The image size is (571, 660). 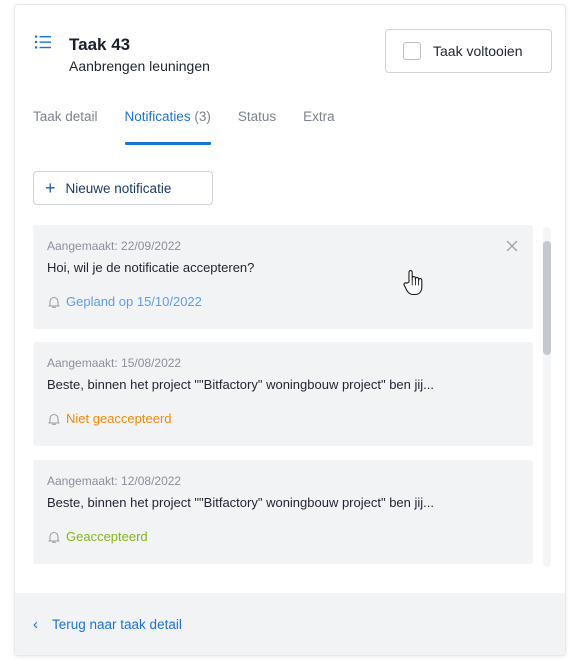 What do you see at coordinates (114, 246) in the screenshot?
I see `notification-created: Aangemaakt: 22/09/2022` at bounding box center [114, 246].